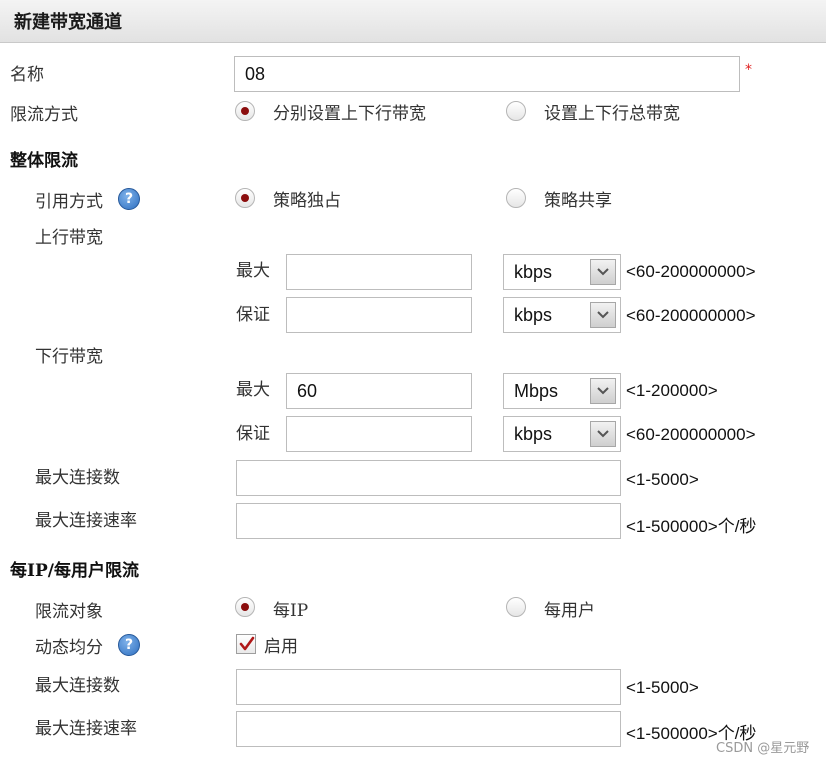  Describe the element at coordinates (281, 647) in the screenshot. I see `dynamic-share-enable-label: 启用` at that location.